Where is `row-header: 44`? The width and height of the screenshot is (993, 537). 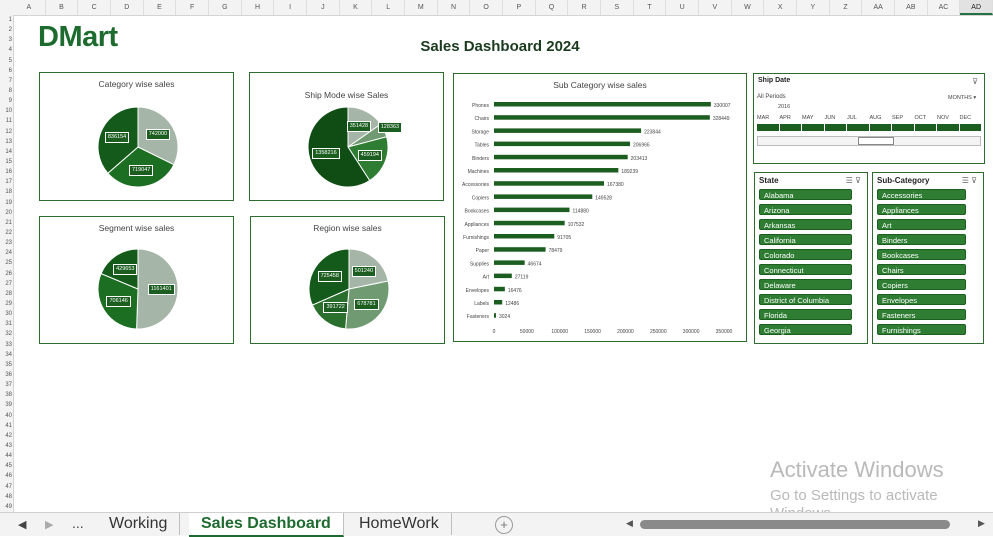
row-header: 44 is located at coordinates (6, 456).